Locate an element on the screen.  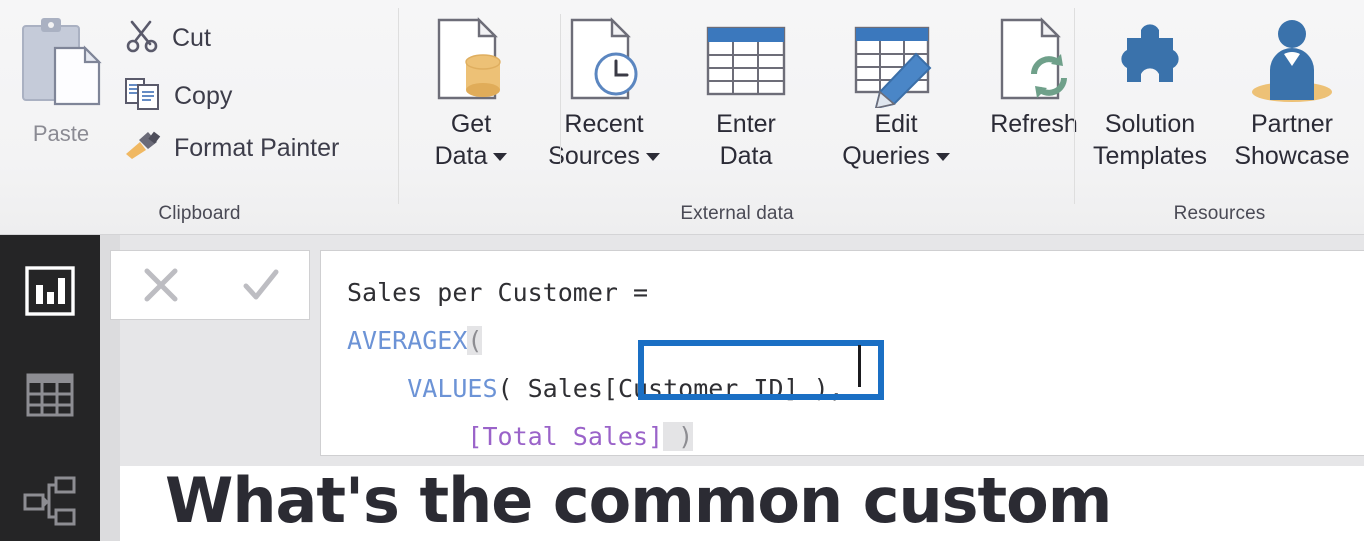
formula-function-averagex: AVERAGEX is located at coordinates (407, 340).